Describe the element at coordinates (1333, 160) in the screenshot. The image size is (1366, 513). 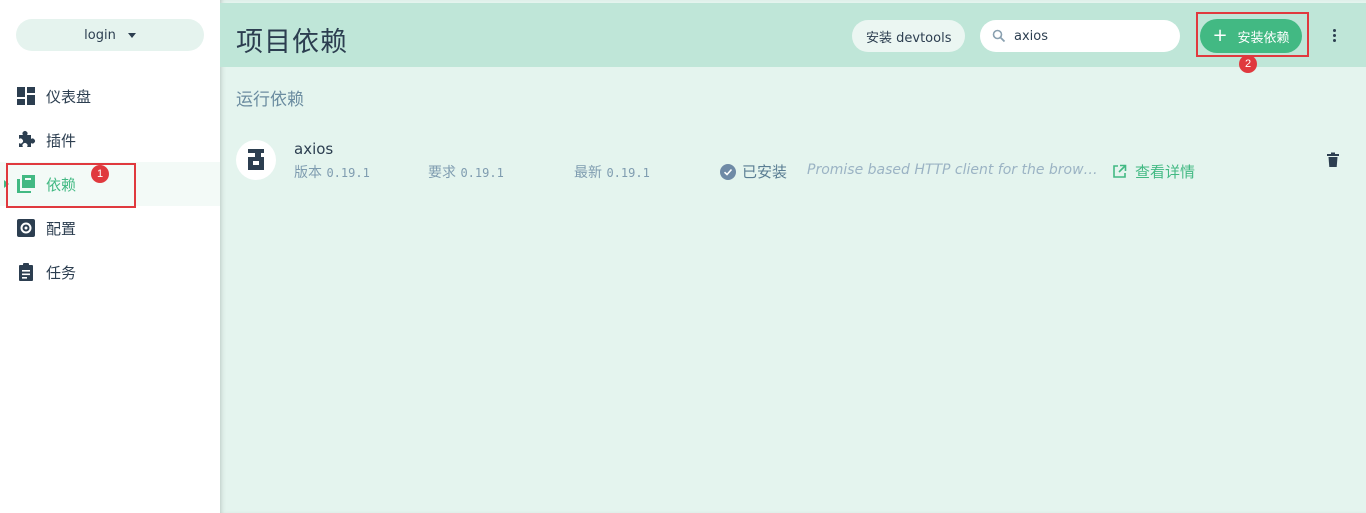
I see `delete-icon` at that location.